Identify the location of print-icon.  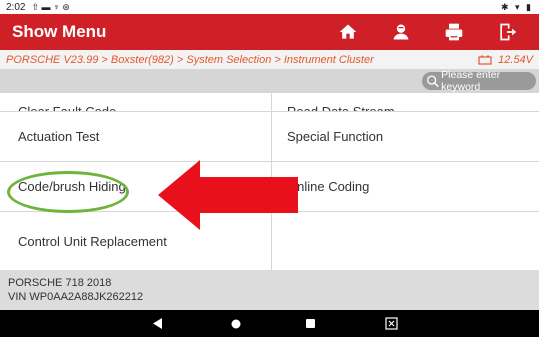
(454, 32).